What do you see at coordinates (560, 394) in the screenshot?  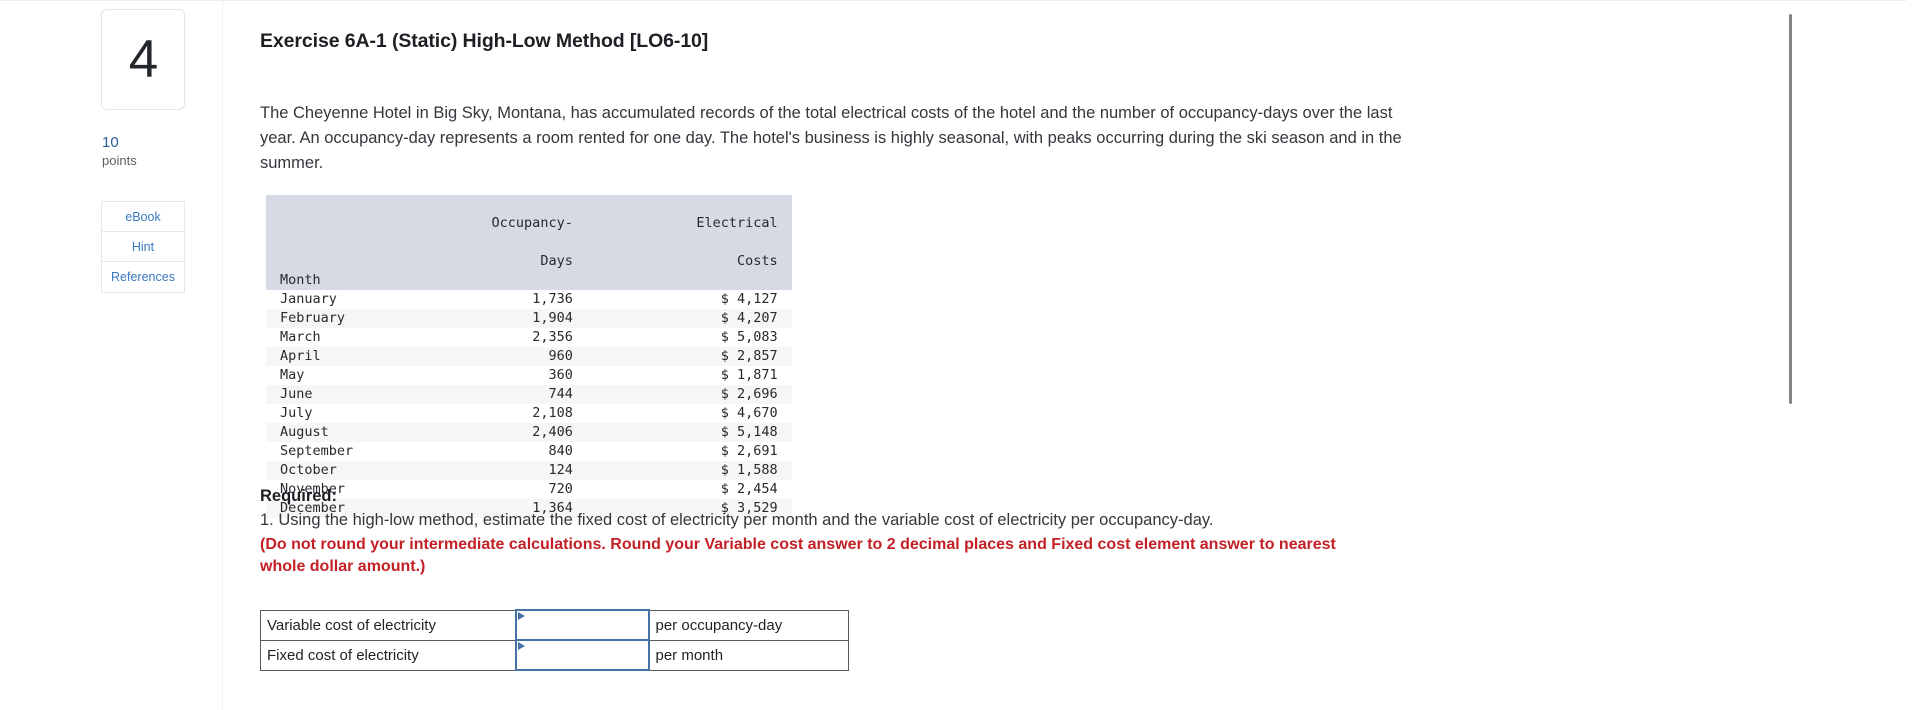 I see `cell-days: 744` at bounding box center [560, 394].